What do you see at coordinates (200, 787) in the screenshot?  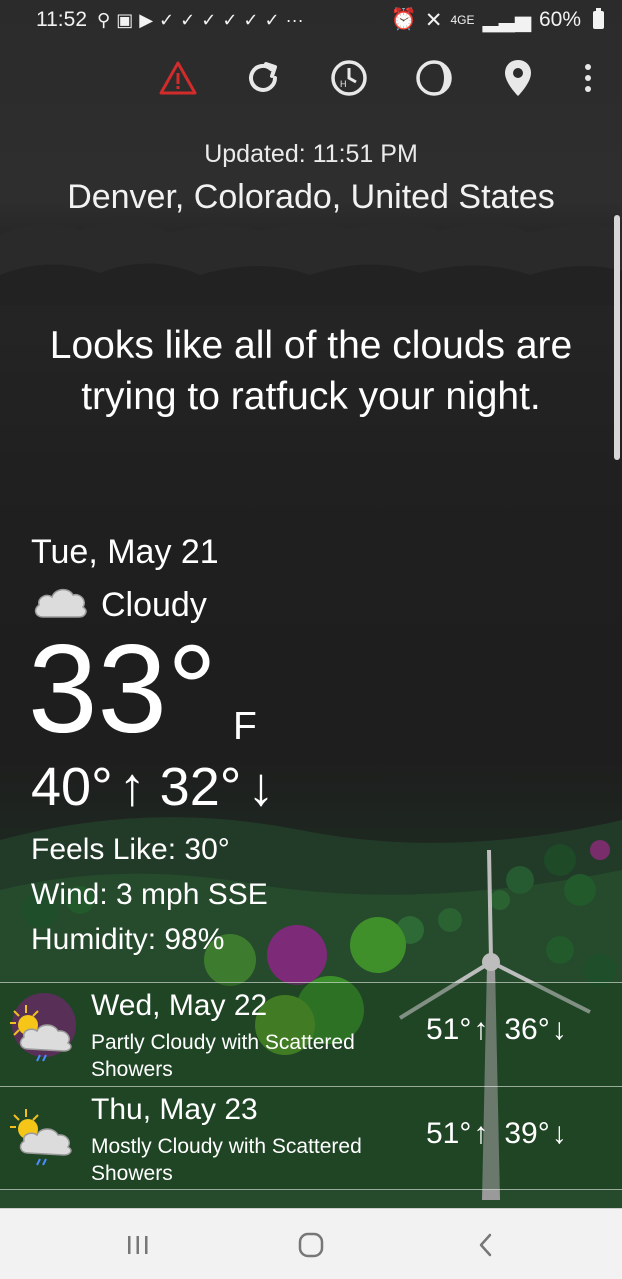 I see `low-temp: 32°` at bounding box center [200, 787].